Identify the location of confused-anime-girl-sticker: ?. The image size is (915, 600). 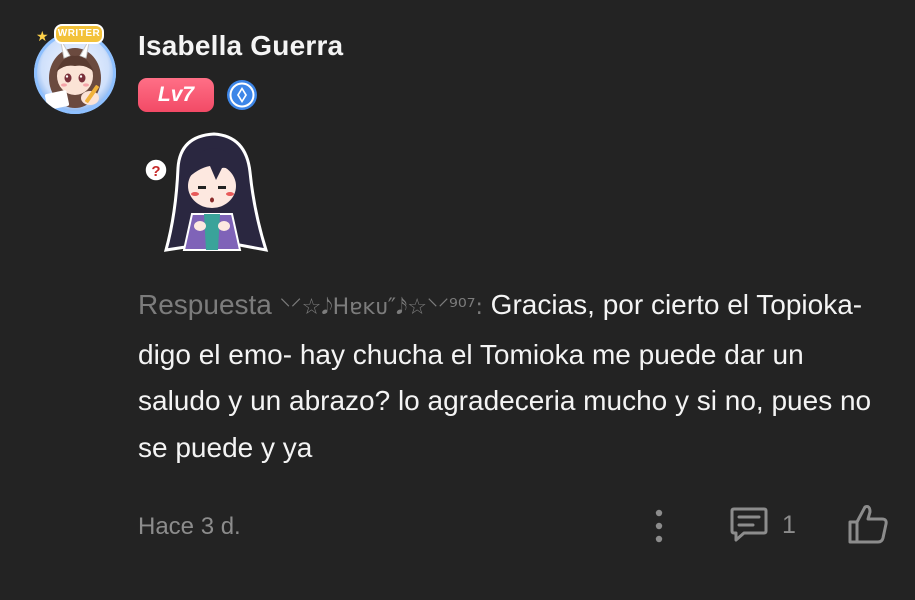
(206, 193).